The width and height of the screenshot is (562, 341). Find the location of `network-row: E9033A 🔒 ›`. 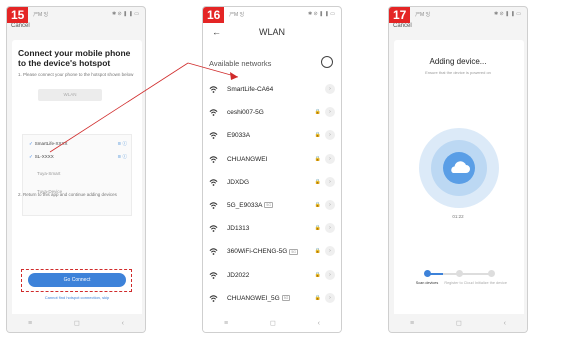

network-row: E9033A 🔒 › is located at coordinates (272, 137).